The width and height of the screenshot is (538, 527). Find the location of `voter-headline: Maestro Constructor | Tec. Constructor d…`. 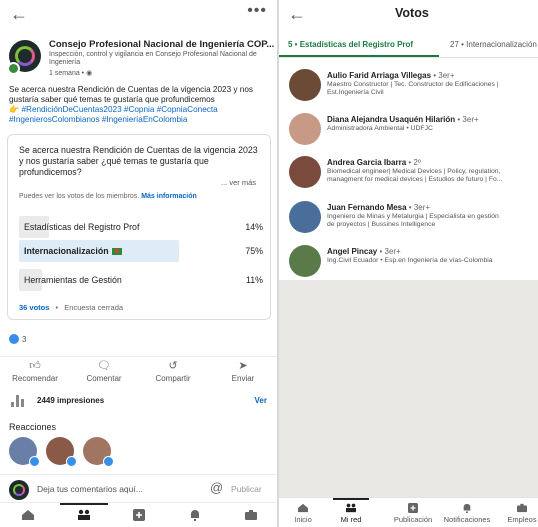

voter-headline: Maestro Constructor | Tec. Constructor d… is located at coordinates (413, 89).